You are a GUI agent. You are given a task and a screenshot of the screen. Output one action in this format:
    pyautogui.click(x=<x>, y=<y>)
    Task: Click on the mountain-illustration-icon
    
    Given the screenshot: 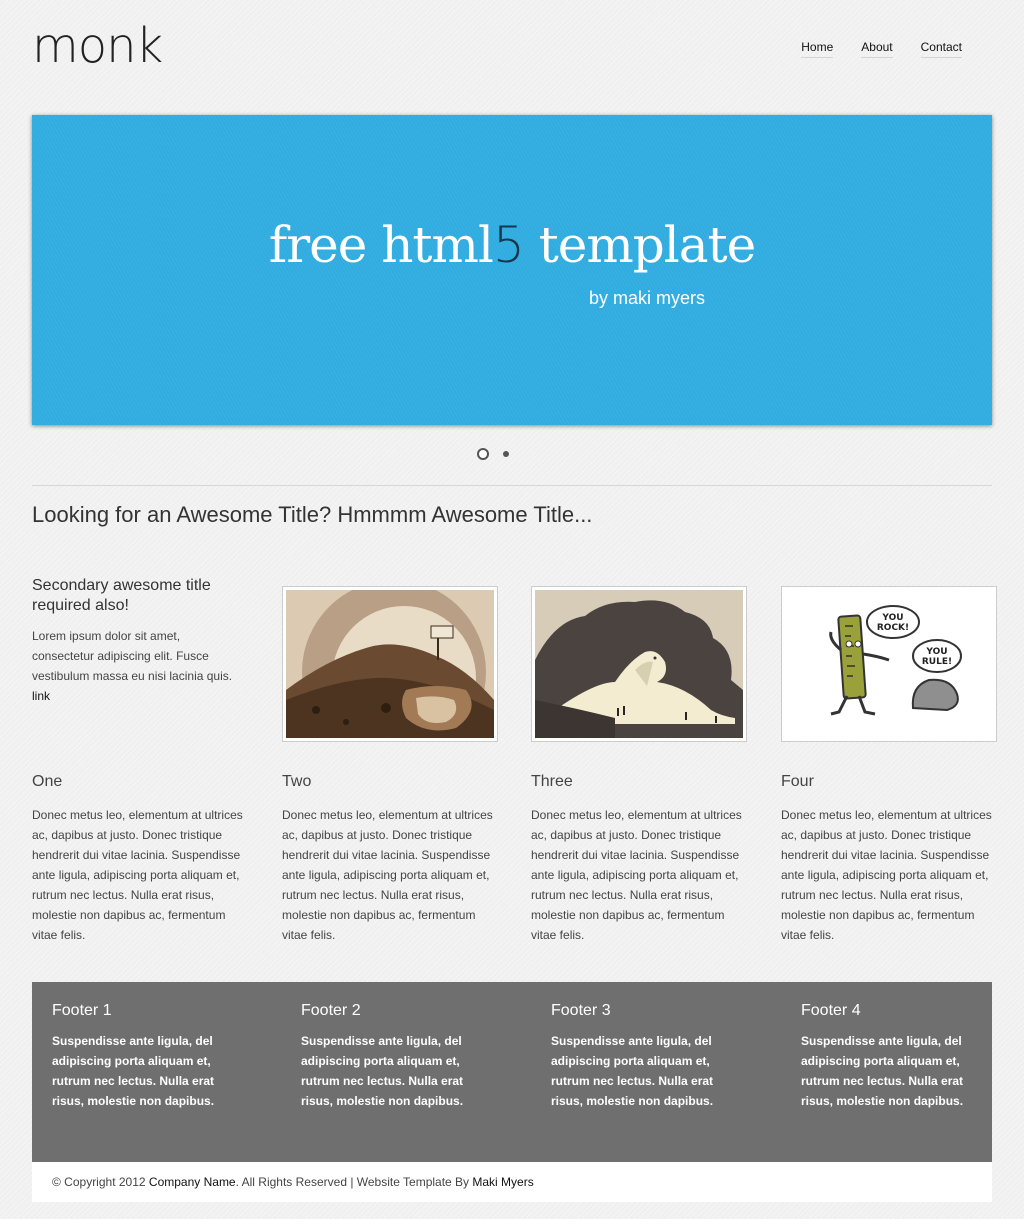 What is the action you would take?
    pyautogui.click(x=390, y=664)
    